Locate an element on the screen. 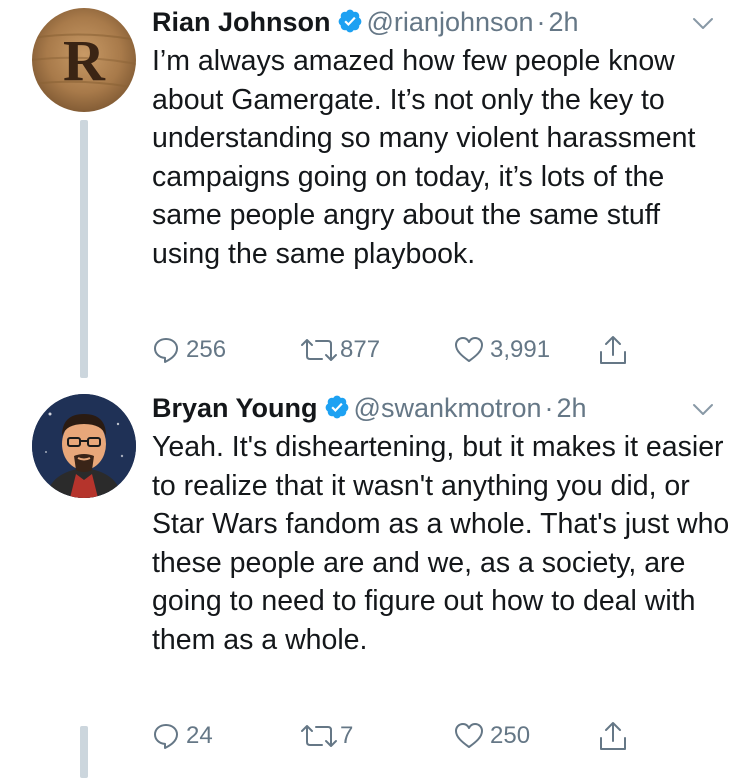  like-button: 3,991 is located at coordinates (502, 350).